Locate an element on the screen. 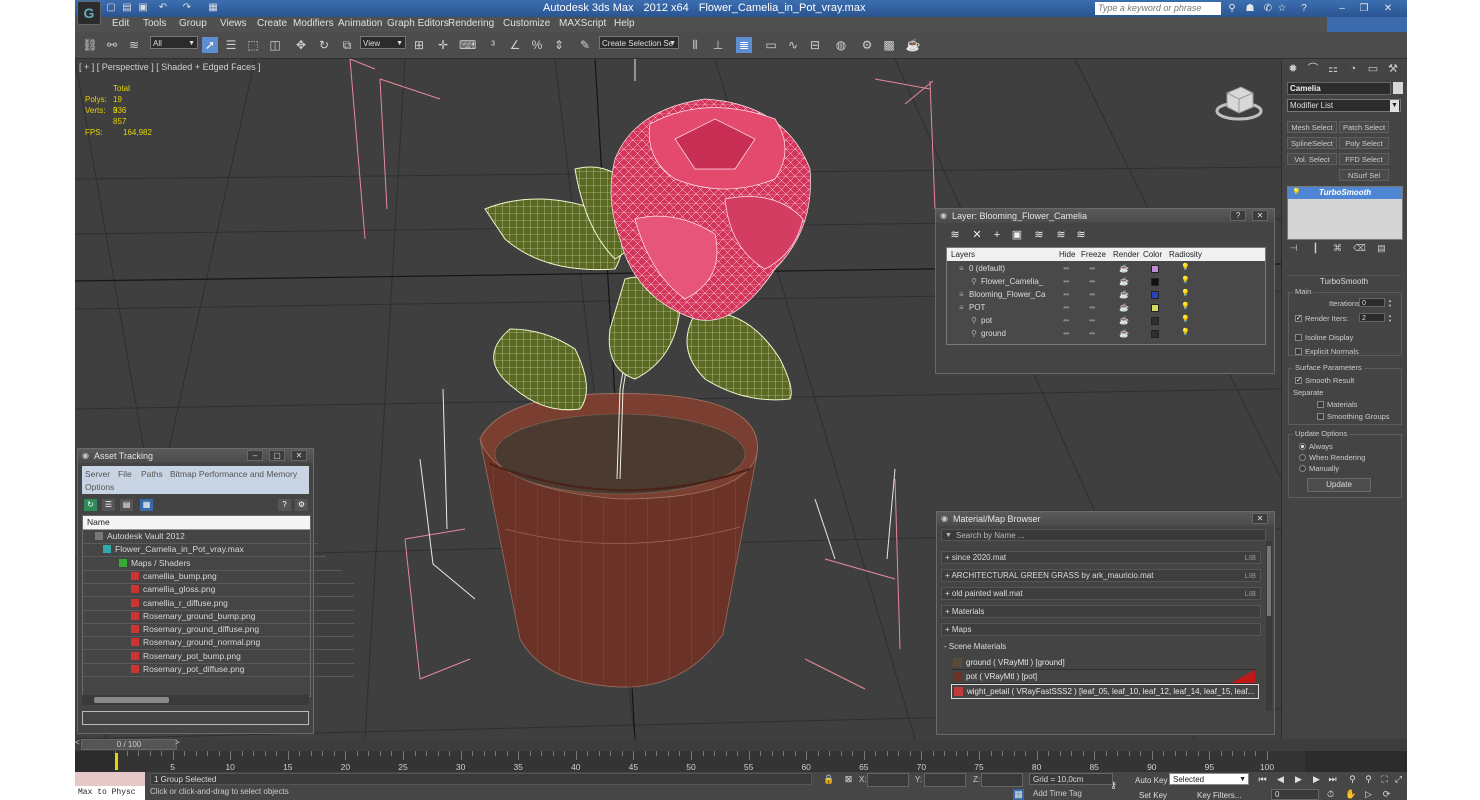 The height and width of the screenshot is (800, 1480). modifier-list-dropdown: Modifier List is located at coordinates (1344, 105).